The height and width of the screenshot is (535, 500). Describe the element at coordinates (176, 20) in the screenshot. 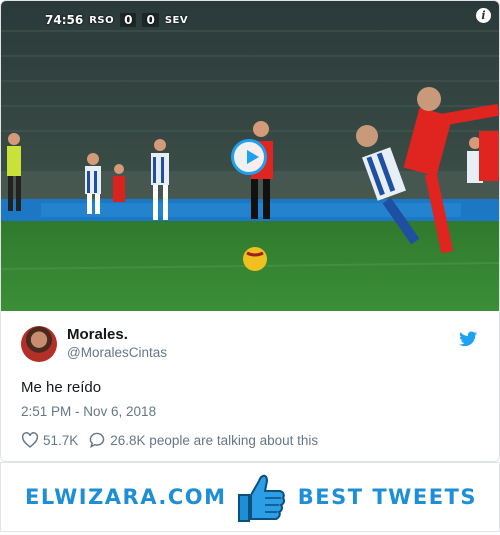

I see `away-team: SEV` at that location.